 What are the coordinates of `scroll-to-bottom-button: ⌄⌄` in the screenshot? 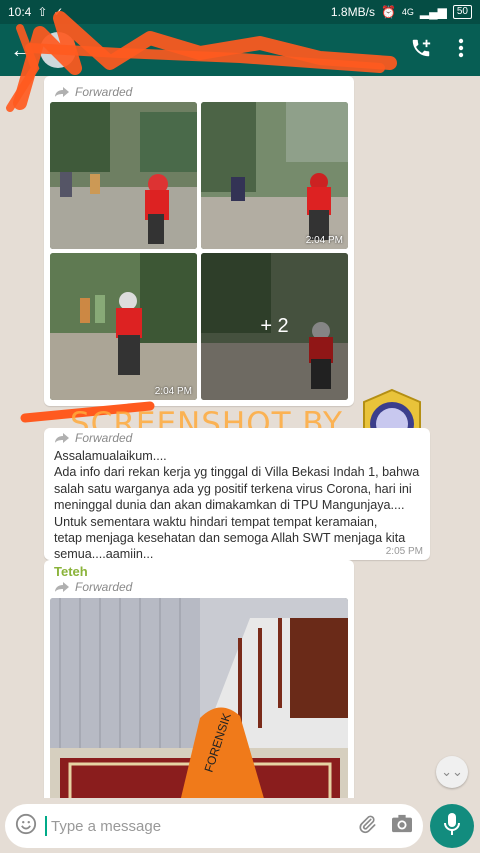 It's located at (452, 772).